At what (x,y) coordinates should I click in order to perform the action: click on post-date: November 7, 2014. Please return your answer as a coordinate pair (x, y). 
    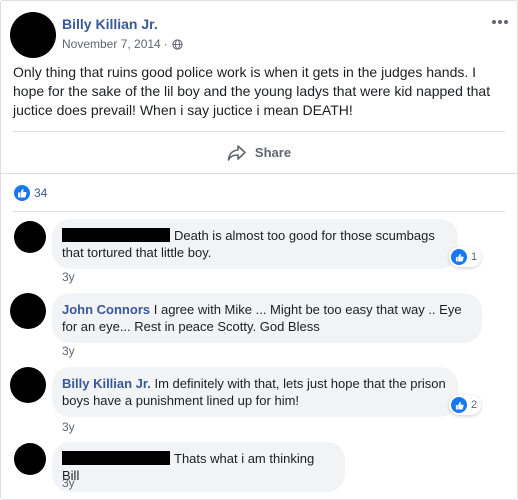
    Looking at the image, I should click on (111, 44).